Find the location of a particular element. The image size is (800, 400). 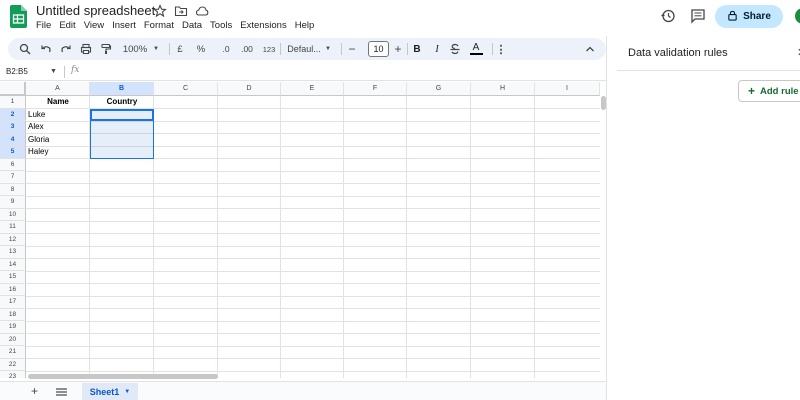

number-format-button: 123 is located at coordinates (269, 49).